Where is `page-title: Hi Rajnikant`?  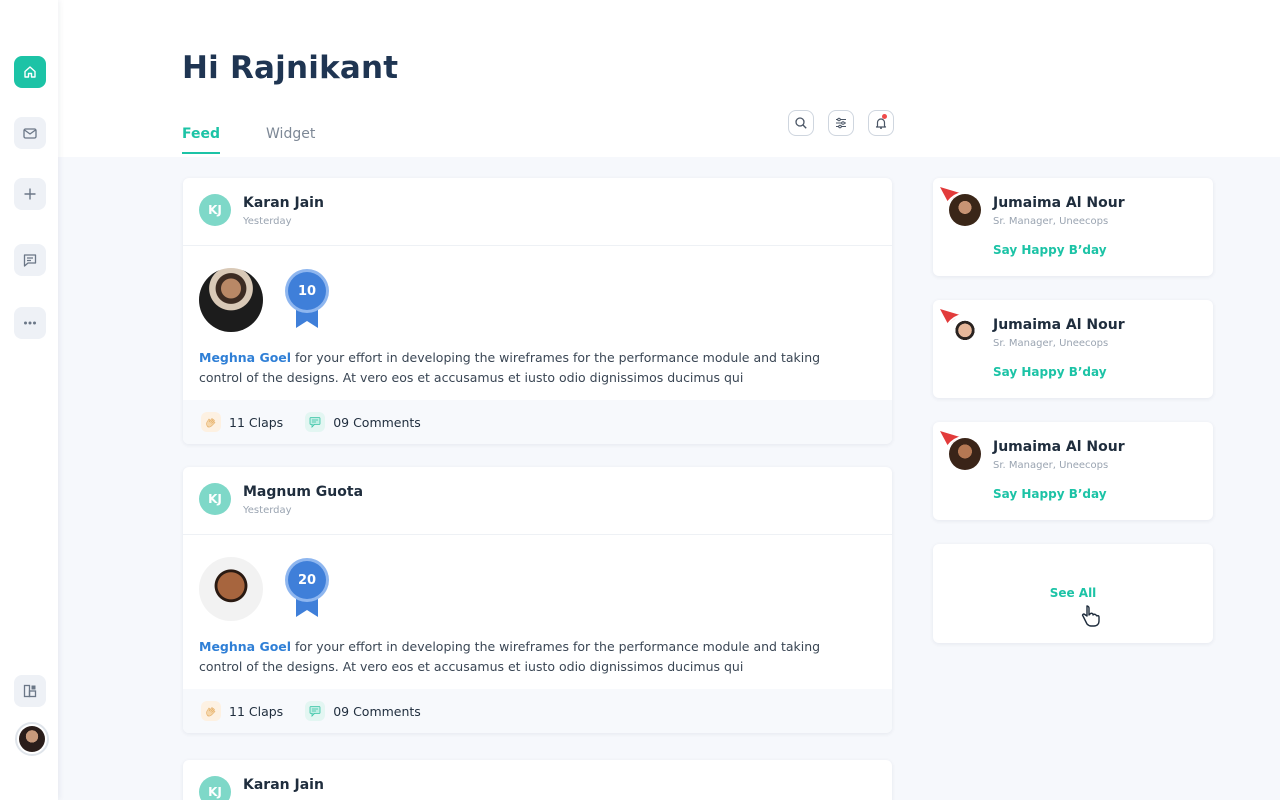 page-title: Hi Rajnikant is located at coordinates (290, 68).